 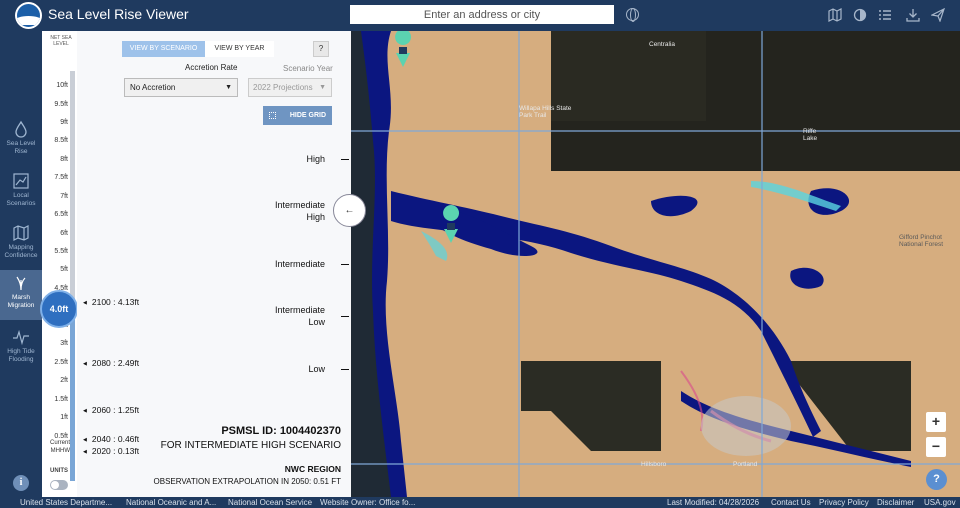 What do you see at coordinates (21, 251) in the screenshot?
I see `sidebar-item-label: Mapping Confidence` at bounding box center [21, 251].